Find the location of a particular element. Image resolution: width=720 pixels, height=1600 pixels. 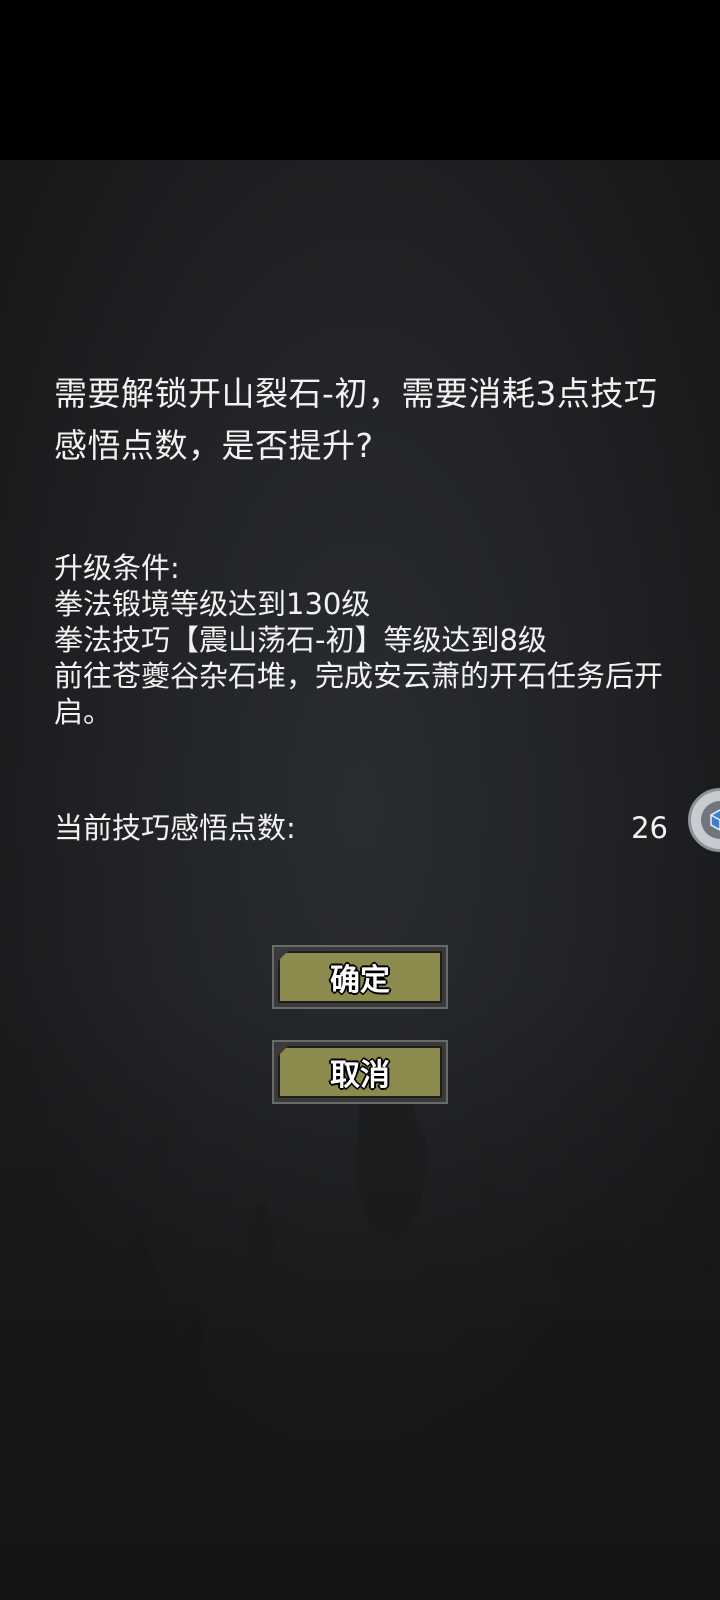

unlock-question-text: 需要解锁开山裂石-初，需要消耗3点技巧感悟点数，是否提升? is located at coordinates (356, 419).